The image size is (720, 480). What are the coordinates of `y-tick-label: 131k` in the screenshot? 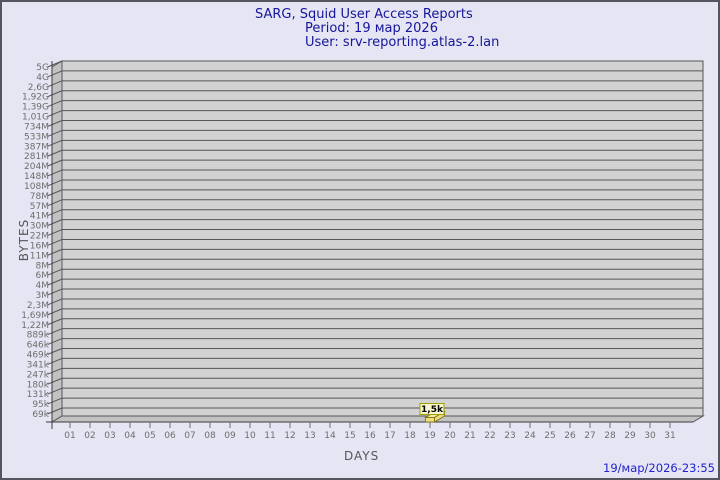 It's located at (38, 395).